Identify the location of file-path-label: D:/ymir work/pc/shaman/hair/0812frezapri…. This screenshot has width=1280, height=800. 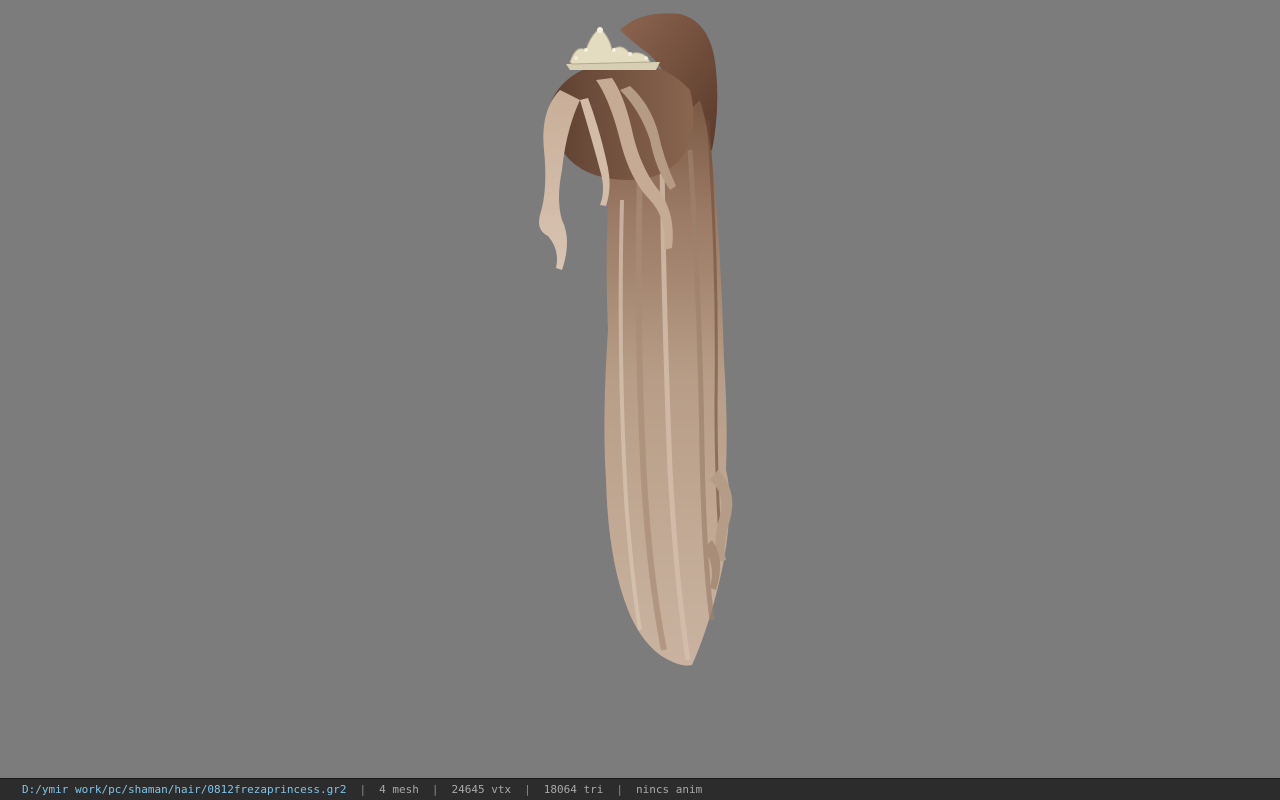
(184, 789).